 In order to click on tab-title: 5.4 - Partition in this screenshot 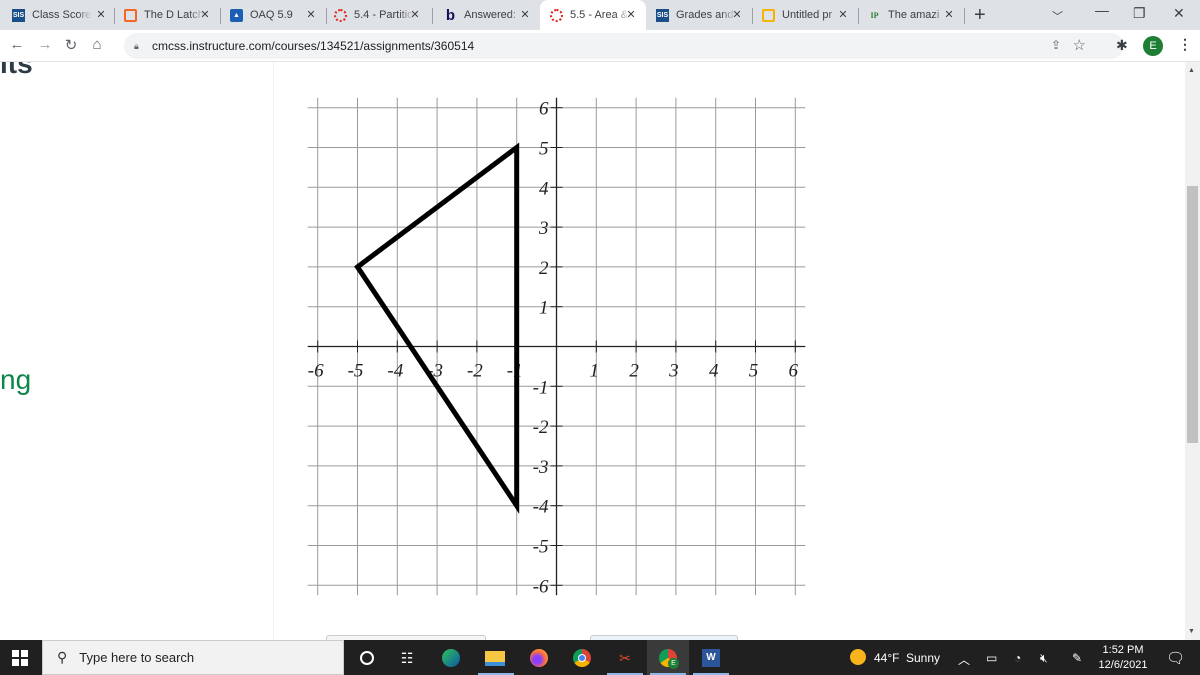, I will do `click(384, 15)`.